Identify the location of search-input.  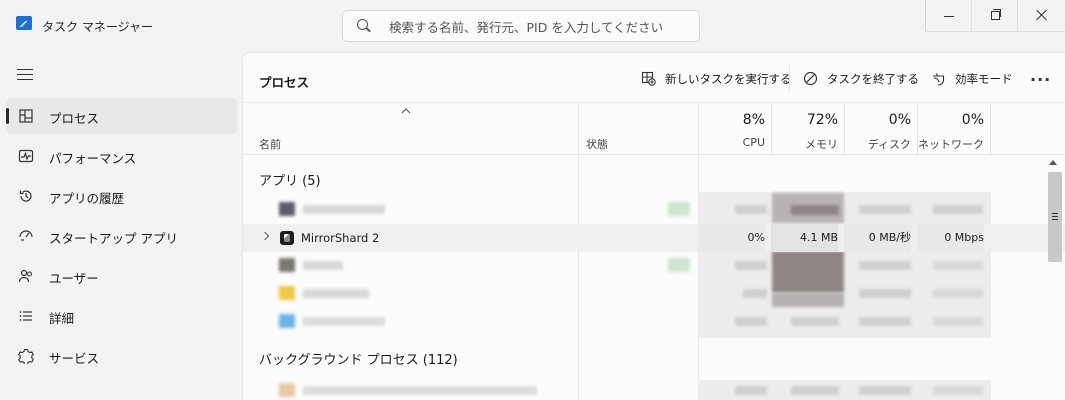
(539, 27).